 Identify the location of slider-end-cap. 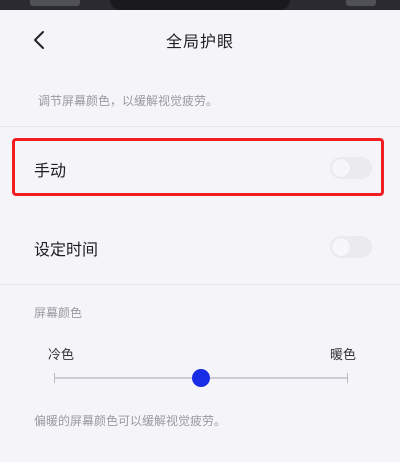
(347, 378).